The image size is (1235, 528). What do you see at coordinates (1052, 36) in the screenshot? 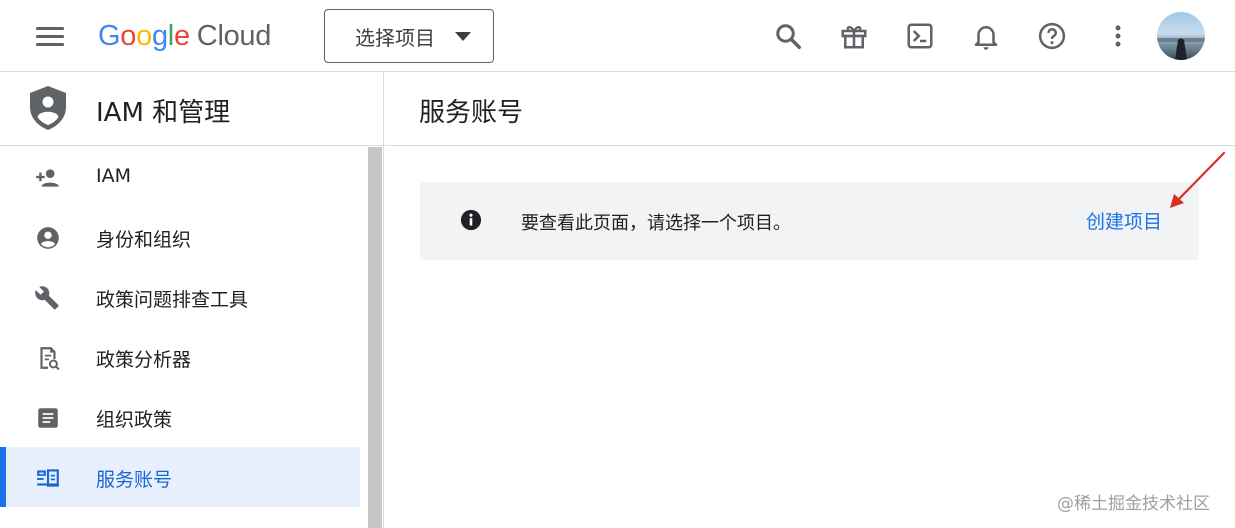
I see `help-icon` at bounding box center [1052, 36].